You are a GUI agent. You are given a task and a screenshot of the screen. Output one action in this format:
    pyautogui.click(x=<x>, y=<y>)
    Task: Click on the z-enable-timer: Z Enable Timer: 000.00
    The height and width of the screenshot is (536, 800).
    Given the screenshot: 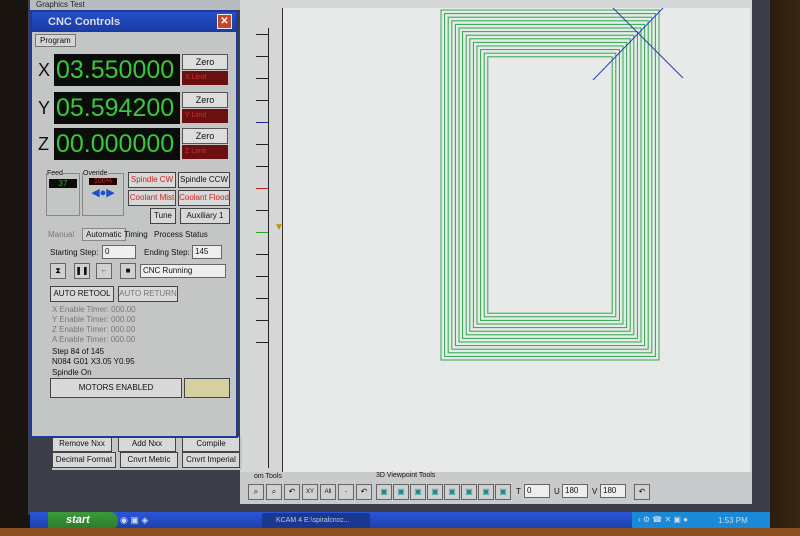 What is the action you would take?
    pyautogui.click(x=94, y=329)
    